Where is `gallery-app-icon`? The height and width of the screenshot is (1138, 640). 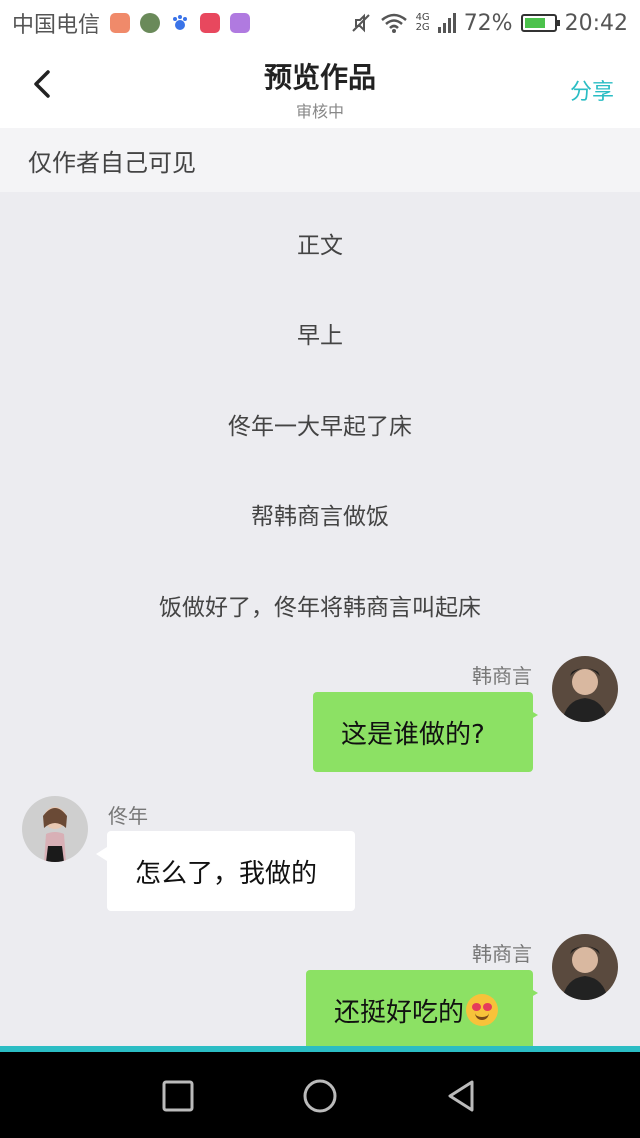
gallery-app-icon is located at coordinates (240, 23).